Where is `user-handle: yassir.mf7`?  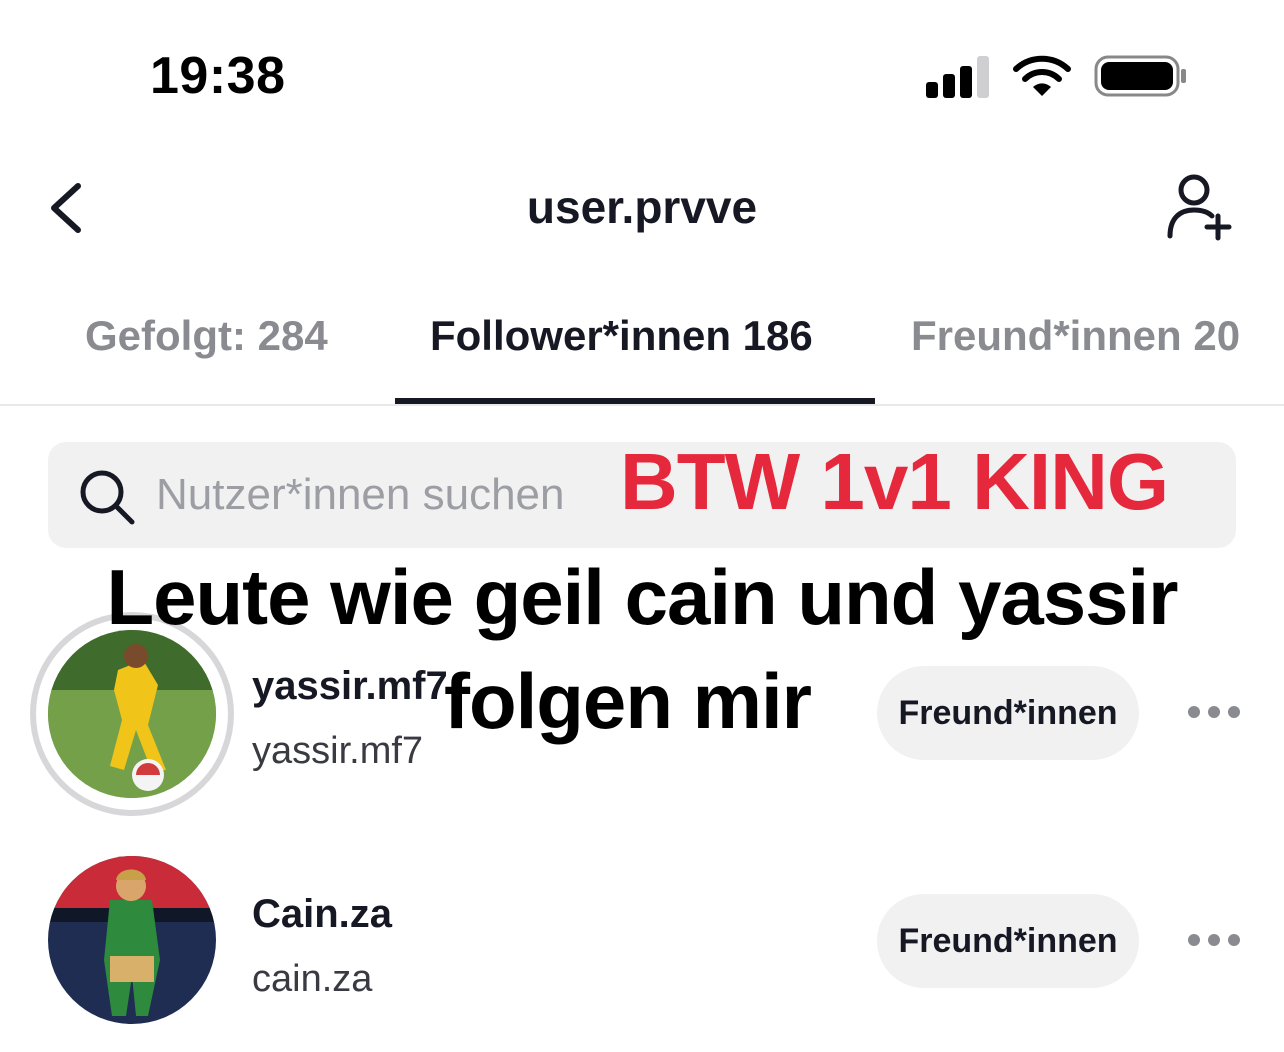
user-handle: yassir.mf7 is located at coordinates (338, 751).